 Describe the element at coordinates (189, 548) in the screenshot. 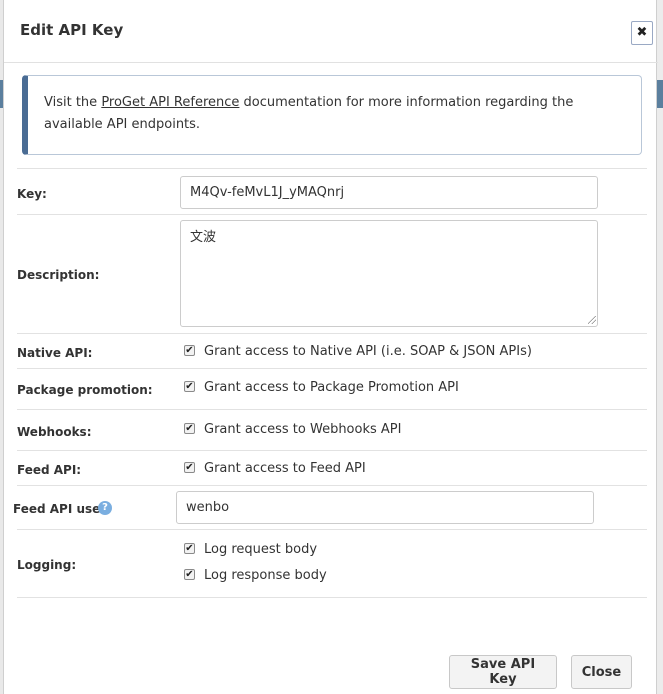

I see `log-request-checkbox: ✔` at that location.